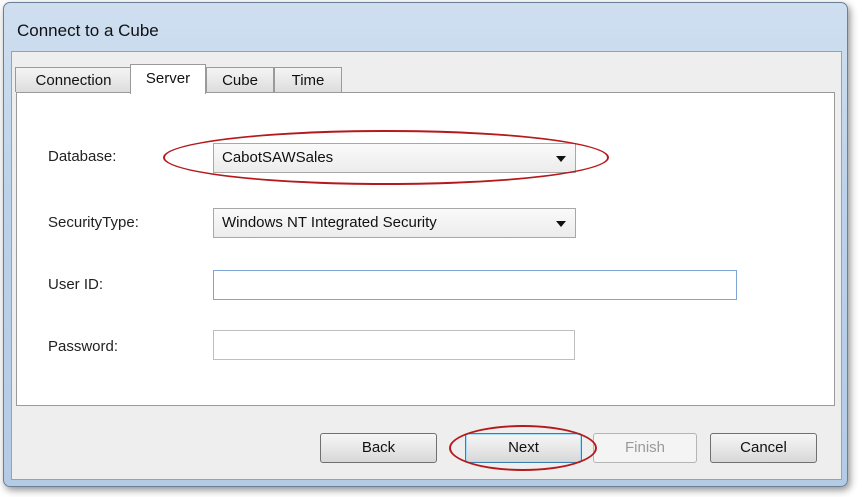 The height and width of the screenshot is (497, 862). Describe the element at coordinates (645, 448) in the screenshot. I see `finish-button: Finish` at that location.